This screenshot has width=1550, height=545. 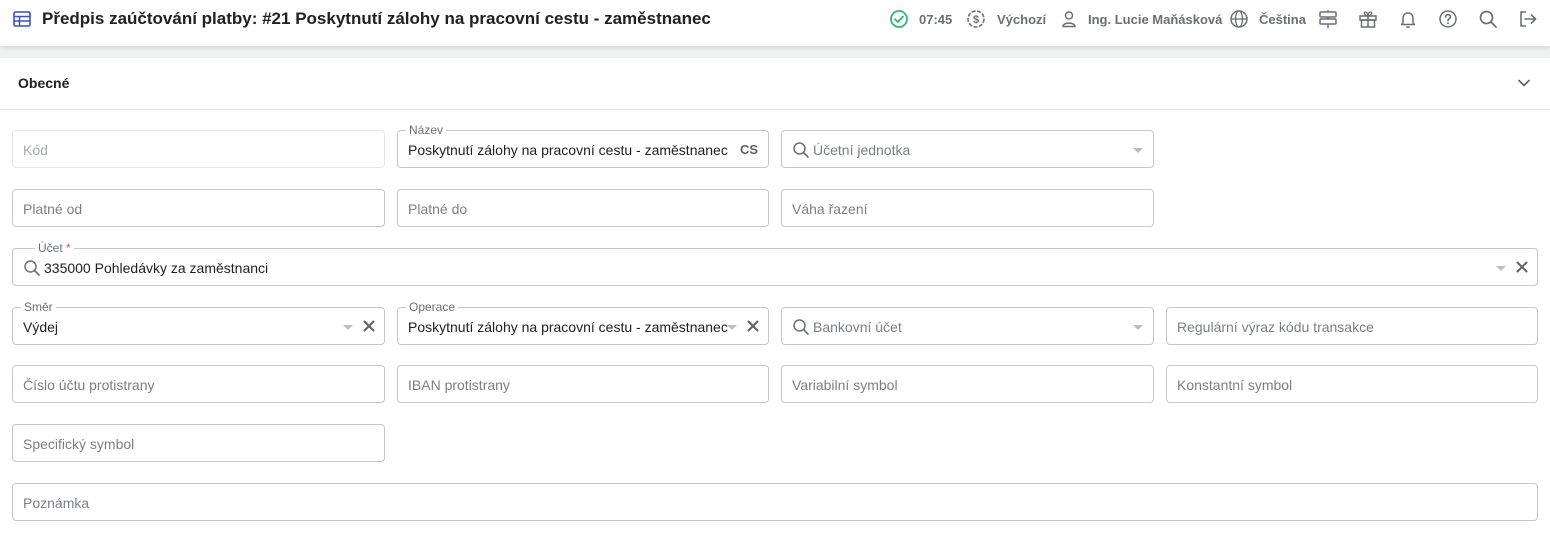 I want to click on konstantni-symbol-placeholder: Konstantní symbol, so click(x=1235, y=385).